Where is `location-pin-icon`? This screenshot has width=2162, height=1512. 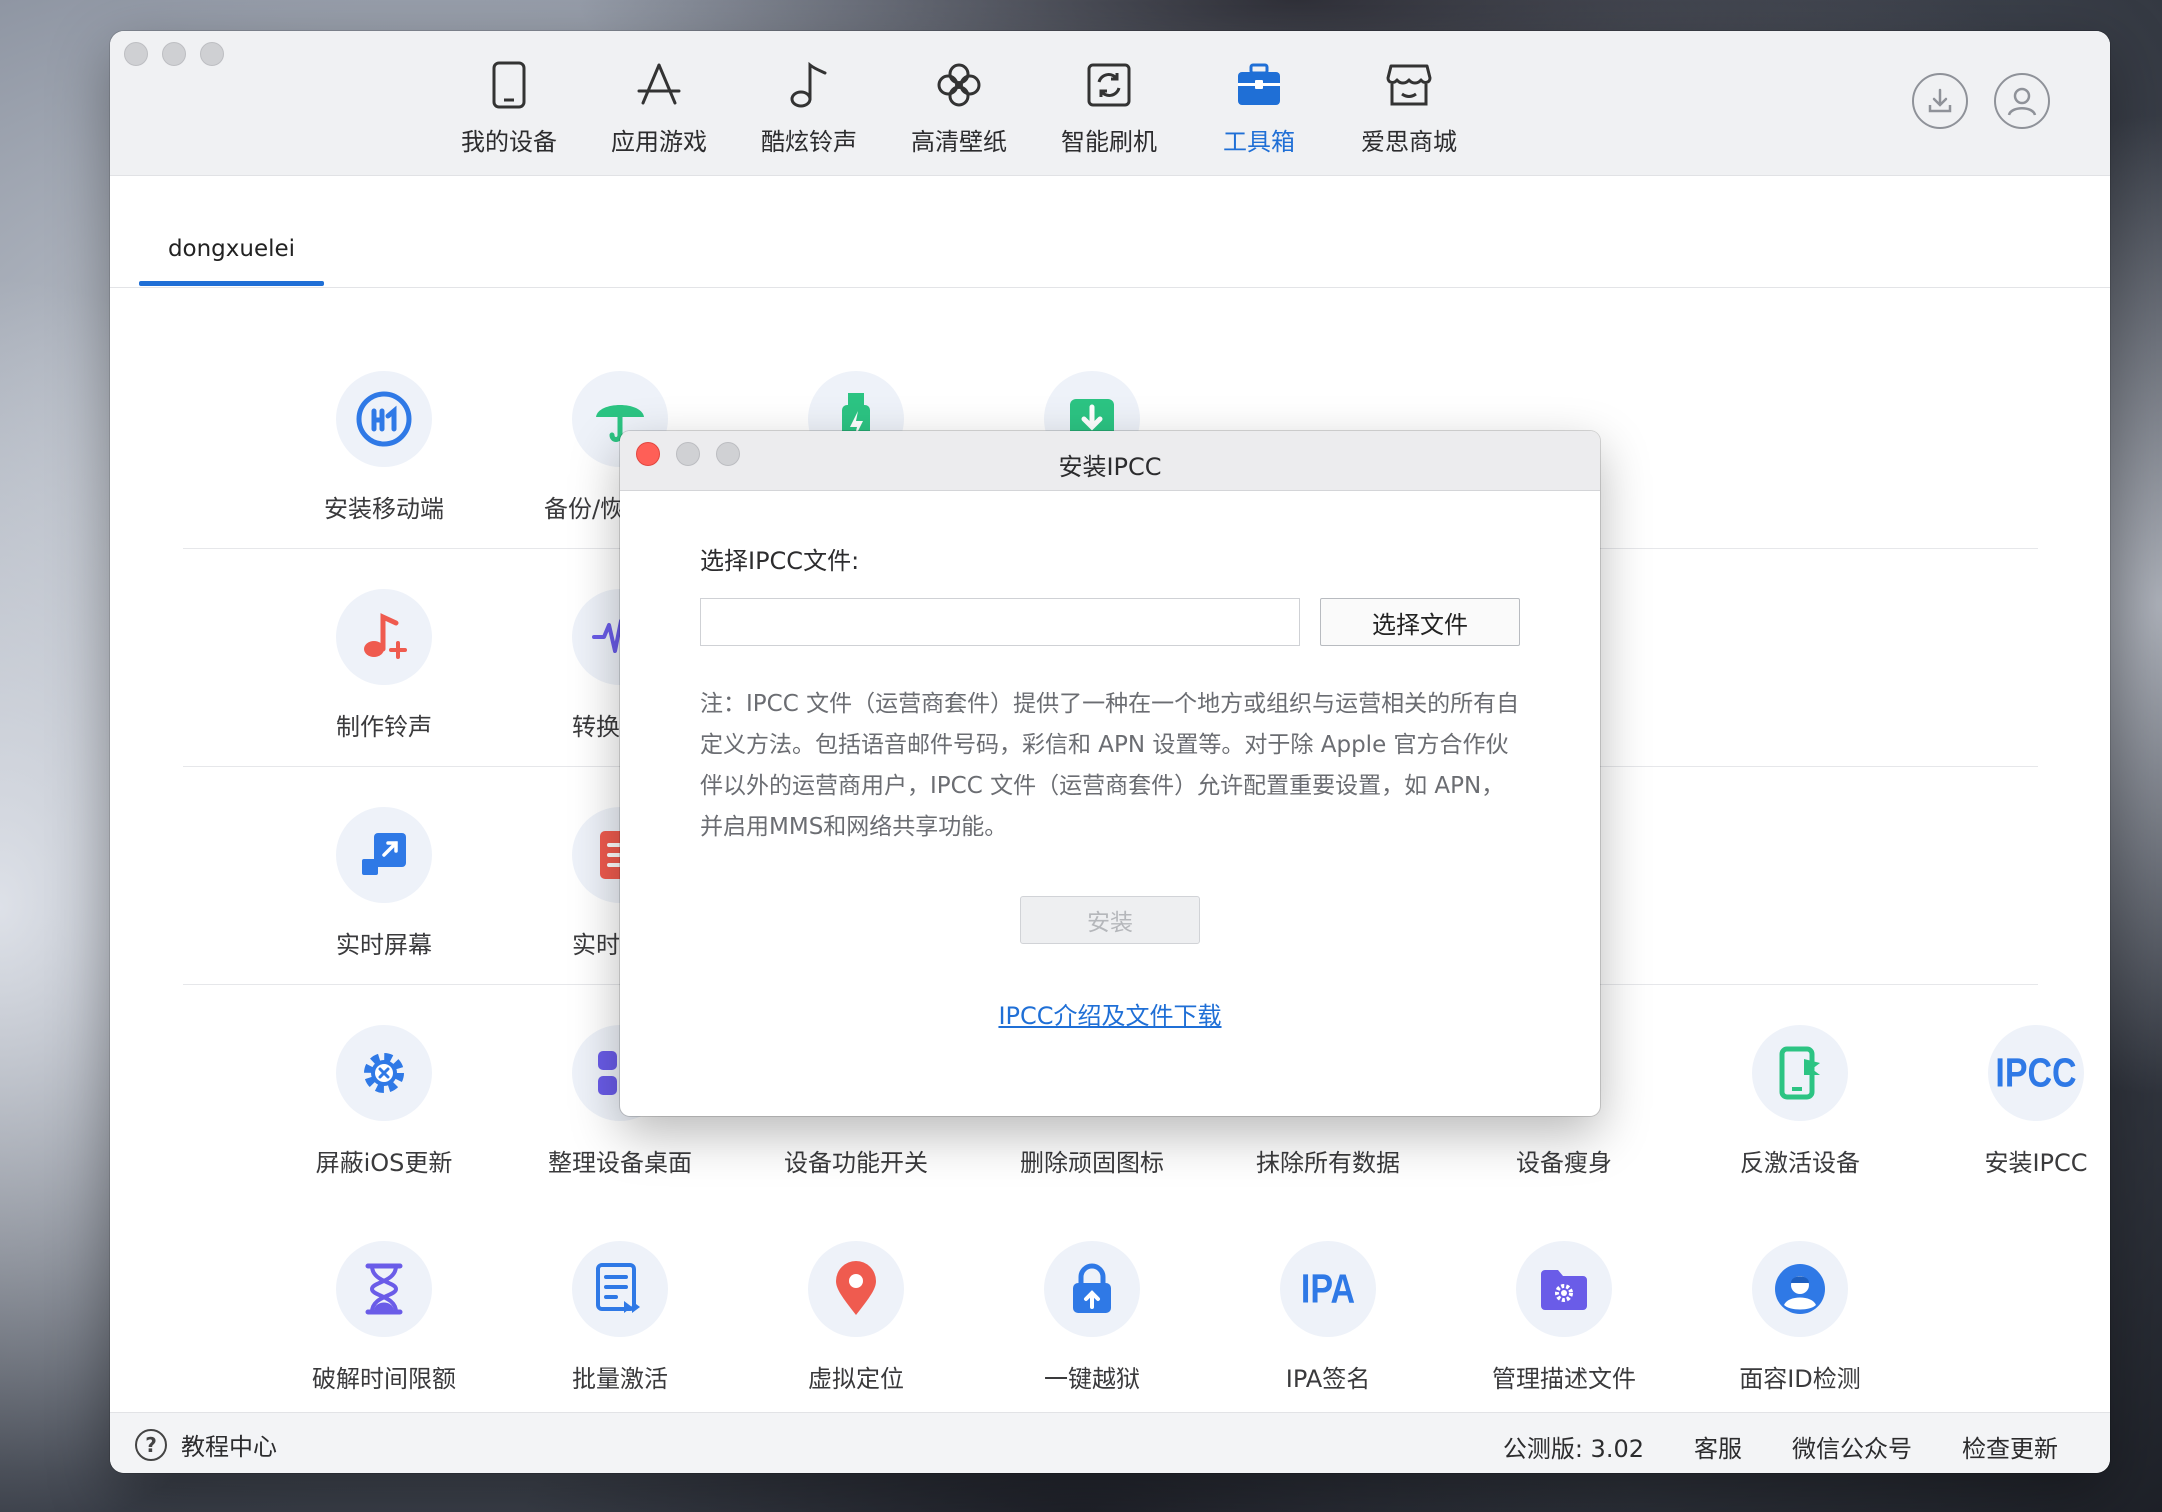 location-pin-icon is located at coordinates (856, 1288).